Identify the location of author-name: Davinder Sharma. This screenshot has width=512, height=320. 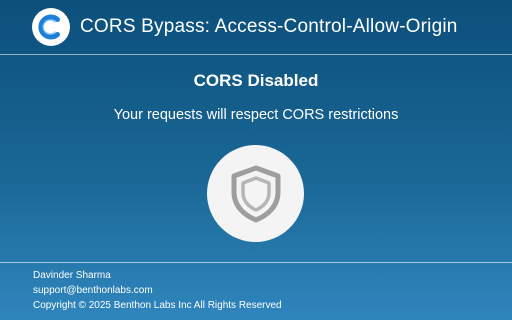
(72, 275).